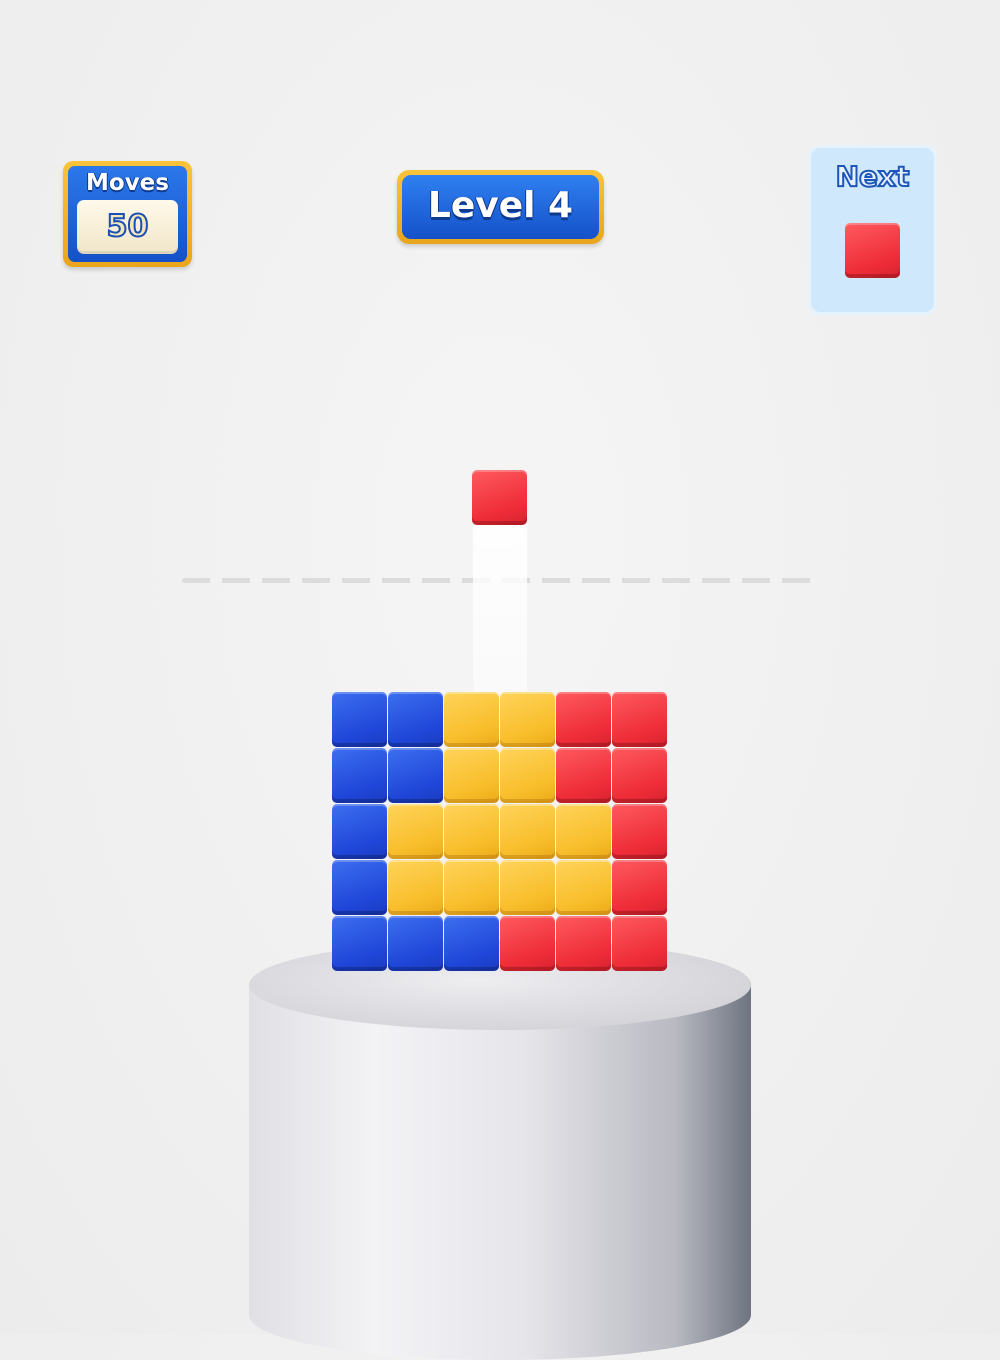 The height and width of the screenshot is (1360, 1000). I want to click on moves-panel-body: Moves 50, so click(127, 214).